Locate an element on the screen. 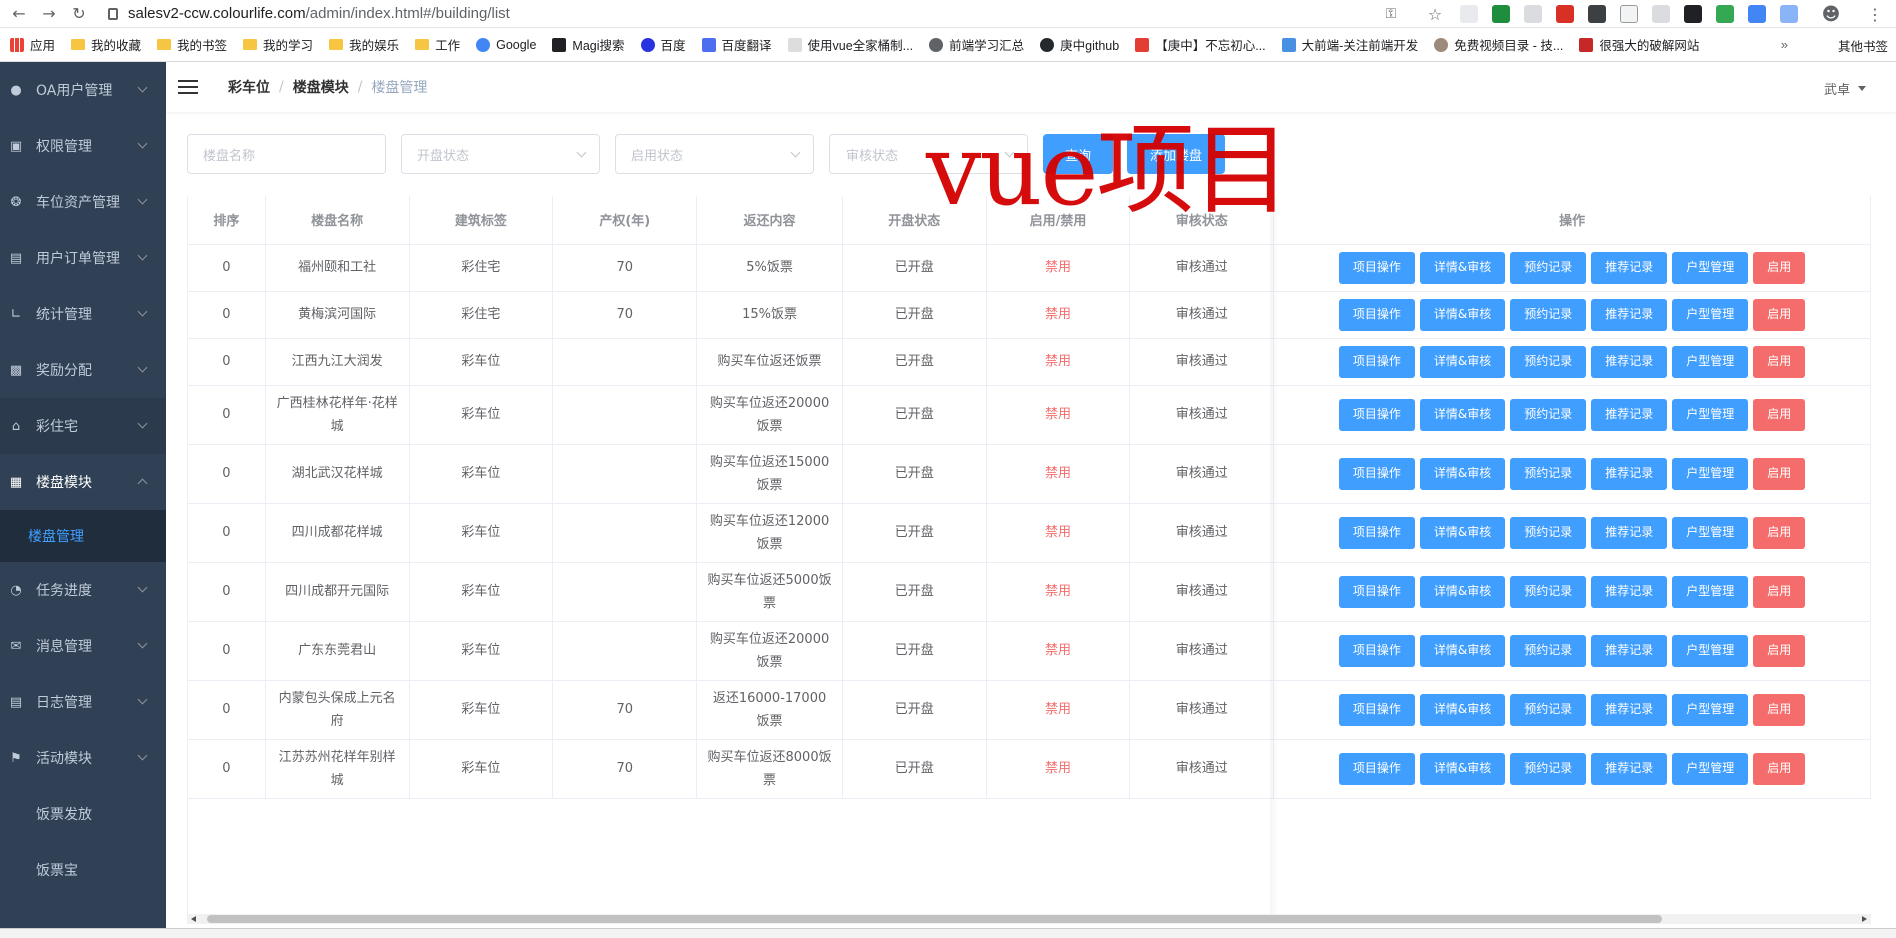 This screenshot has width=1896, height=938. sidebar-item-parking-assets: ❂ 车位资产管理 is located at coordinates (83, 202).